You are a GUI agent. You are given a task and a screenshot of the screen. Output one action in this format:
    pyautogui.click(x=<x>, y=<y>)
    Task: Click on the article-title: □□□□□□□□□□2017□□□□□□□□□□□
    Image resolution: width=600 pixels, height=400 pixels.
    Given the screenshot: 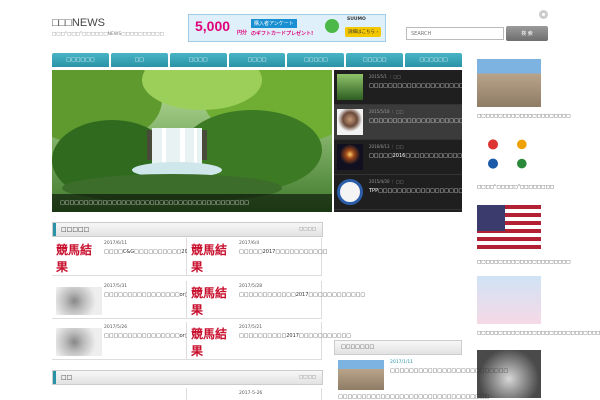 What is the action you would take?
    pyautogui.click(x=295, y=336)
    